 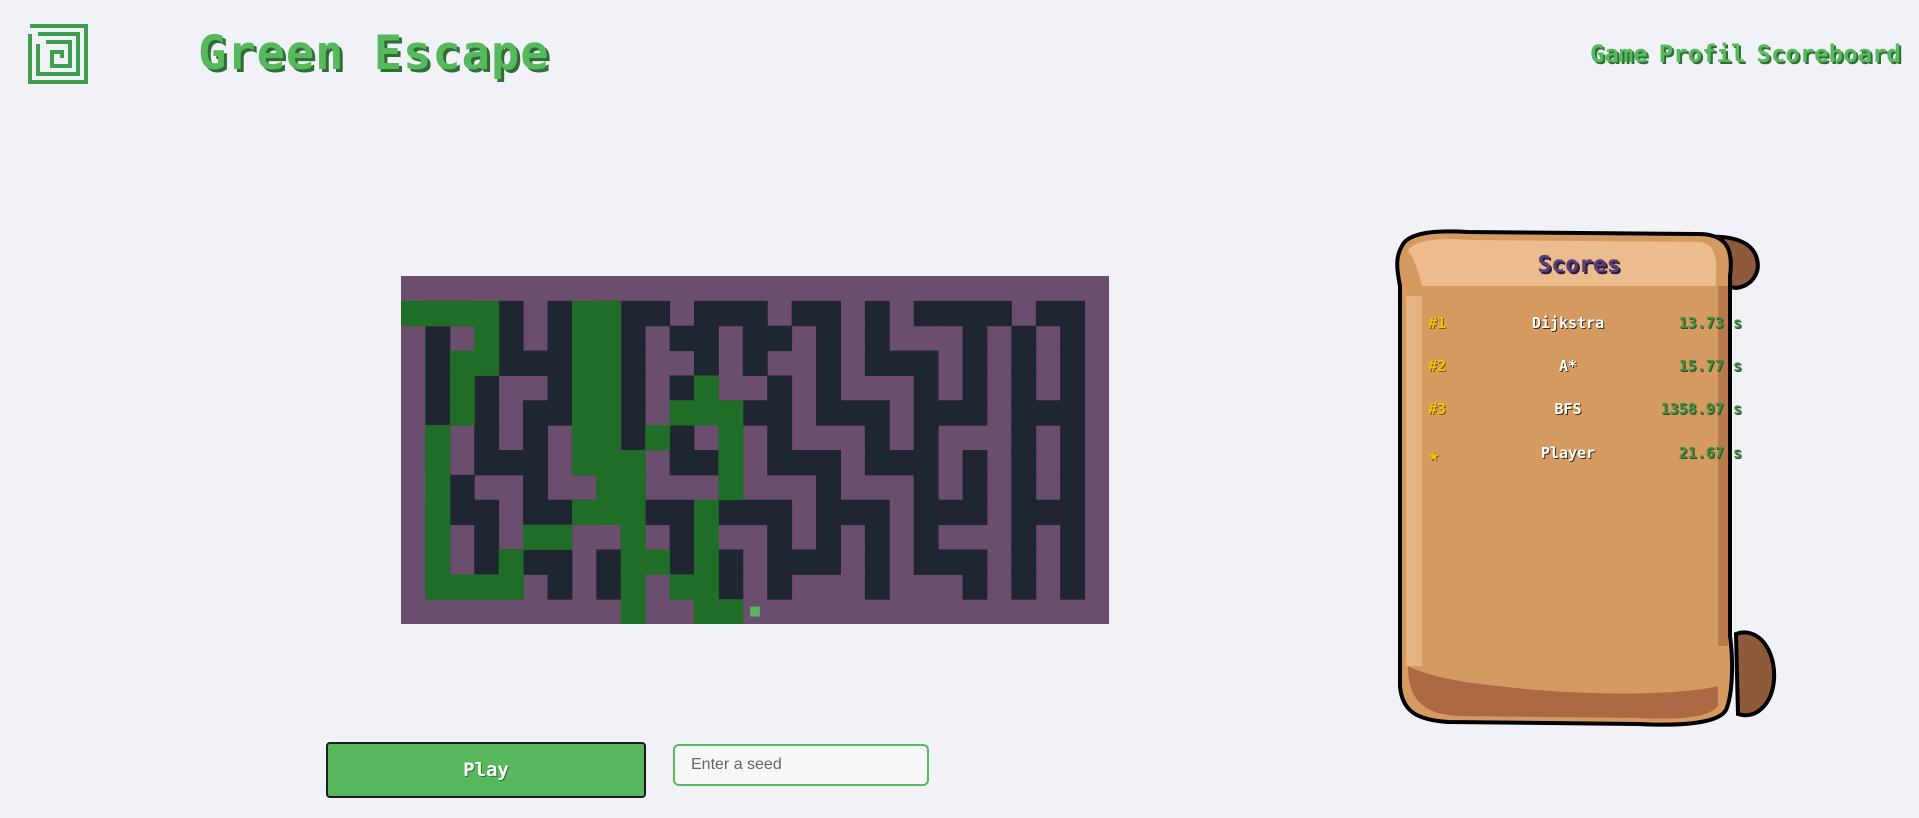 What do you see at coordinates (1437, 366) in the screenshot?
I see `rank-label: #2` at bounding box center [1437, 366].